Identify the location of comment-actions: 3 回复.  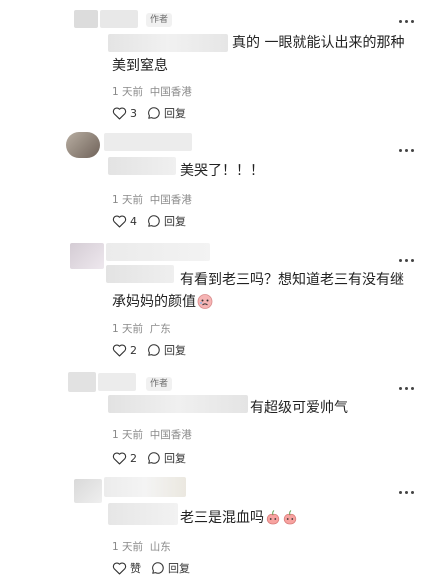
(149, 113).